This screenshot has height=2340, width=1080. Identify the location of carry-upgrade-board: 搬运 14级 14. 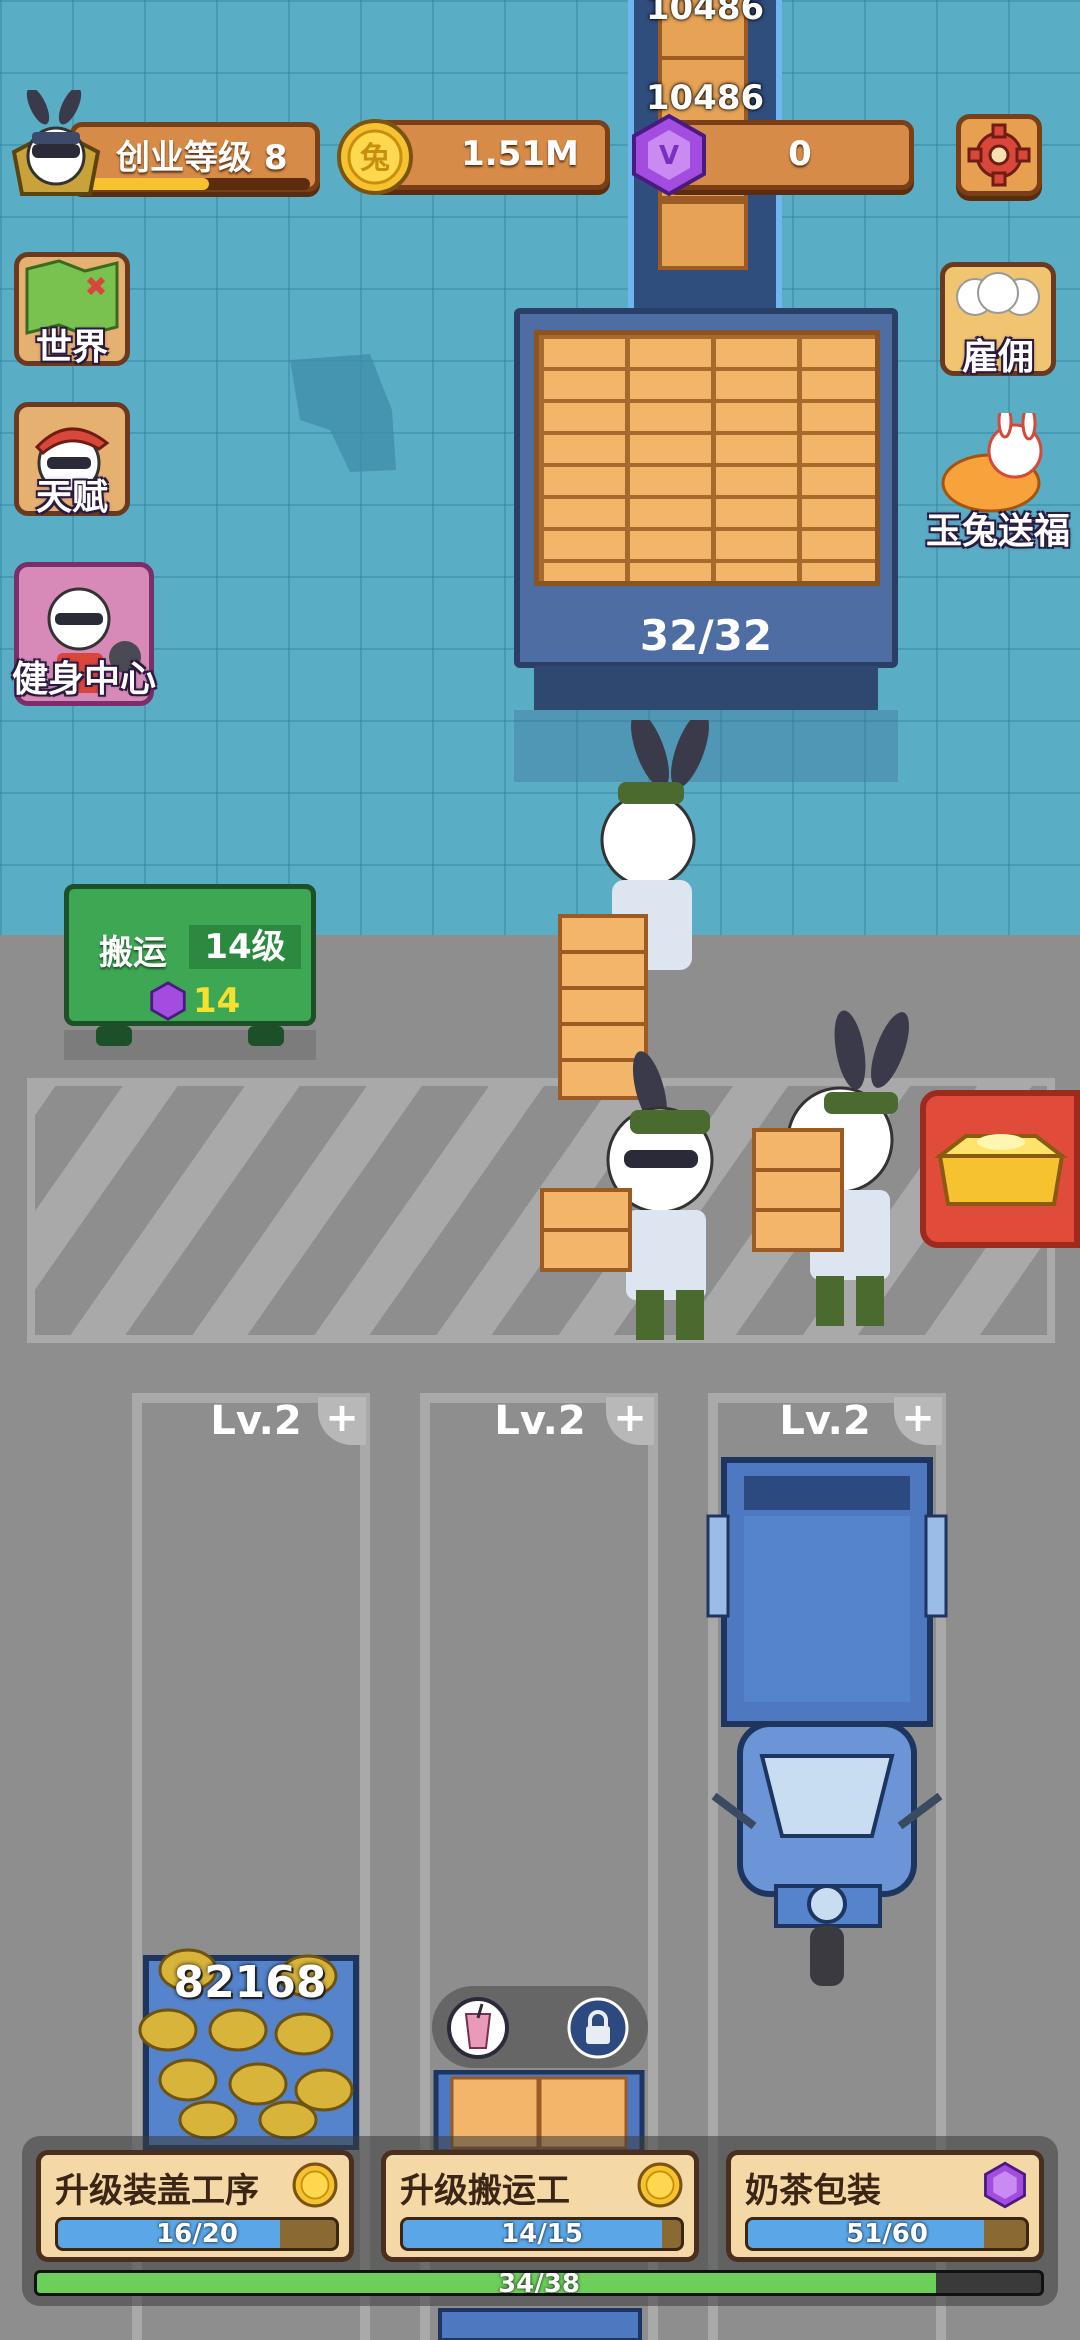
(190, 955).